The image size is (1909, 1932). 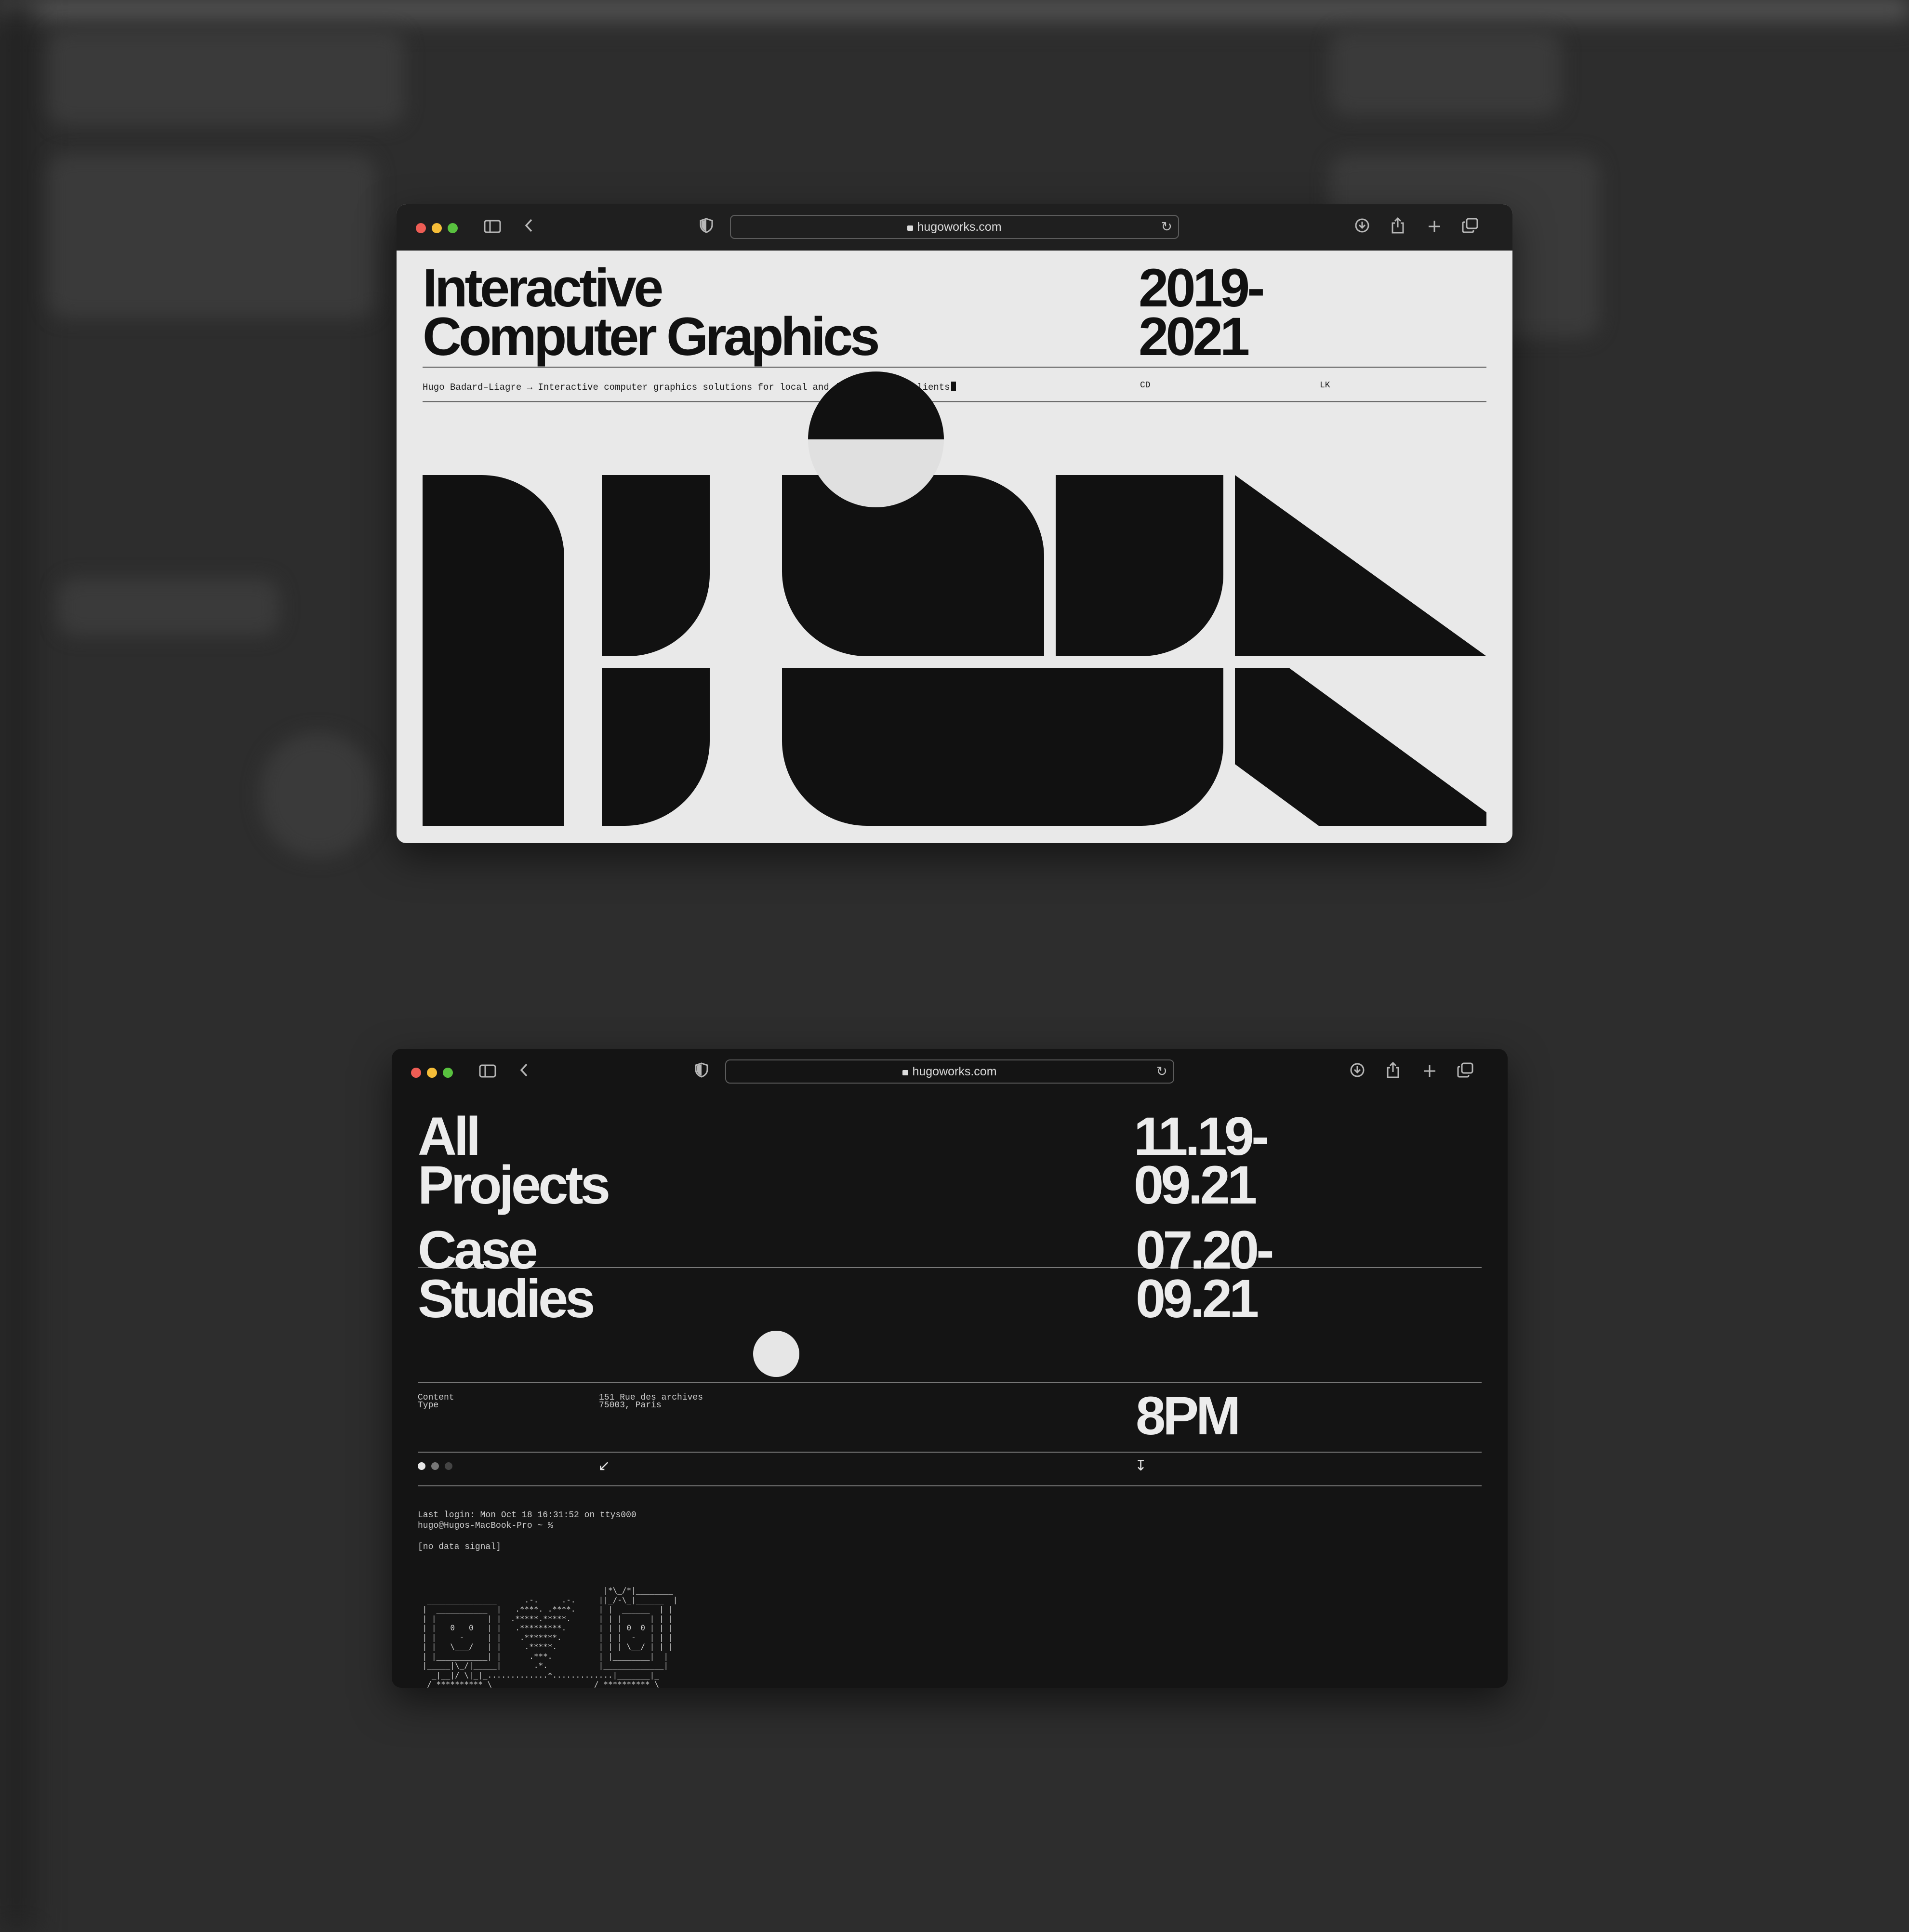 I want to click on pagination-dots, so click(x=438, y=1467).